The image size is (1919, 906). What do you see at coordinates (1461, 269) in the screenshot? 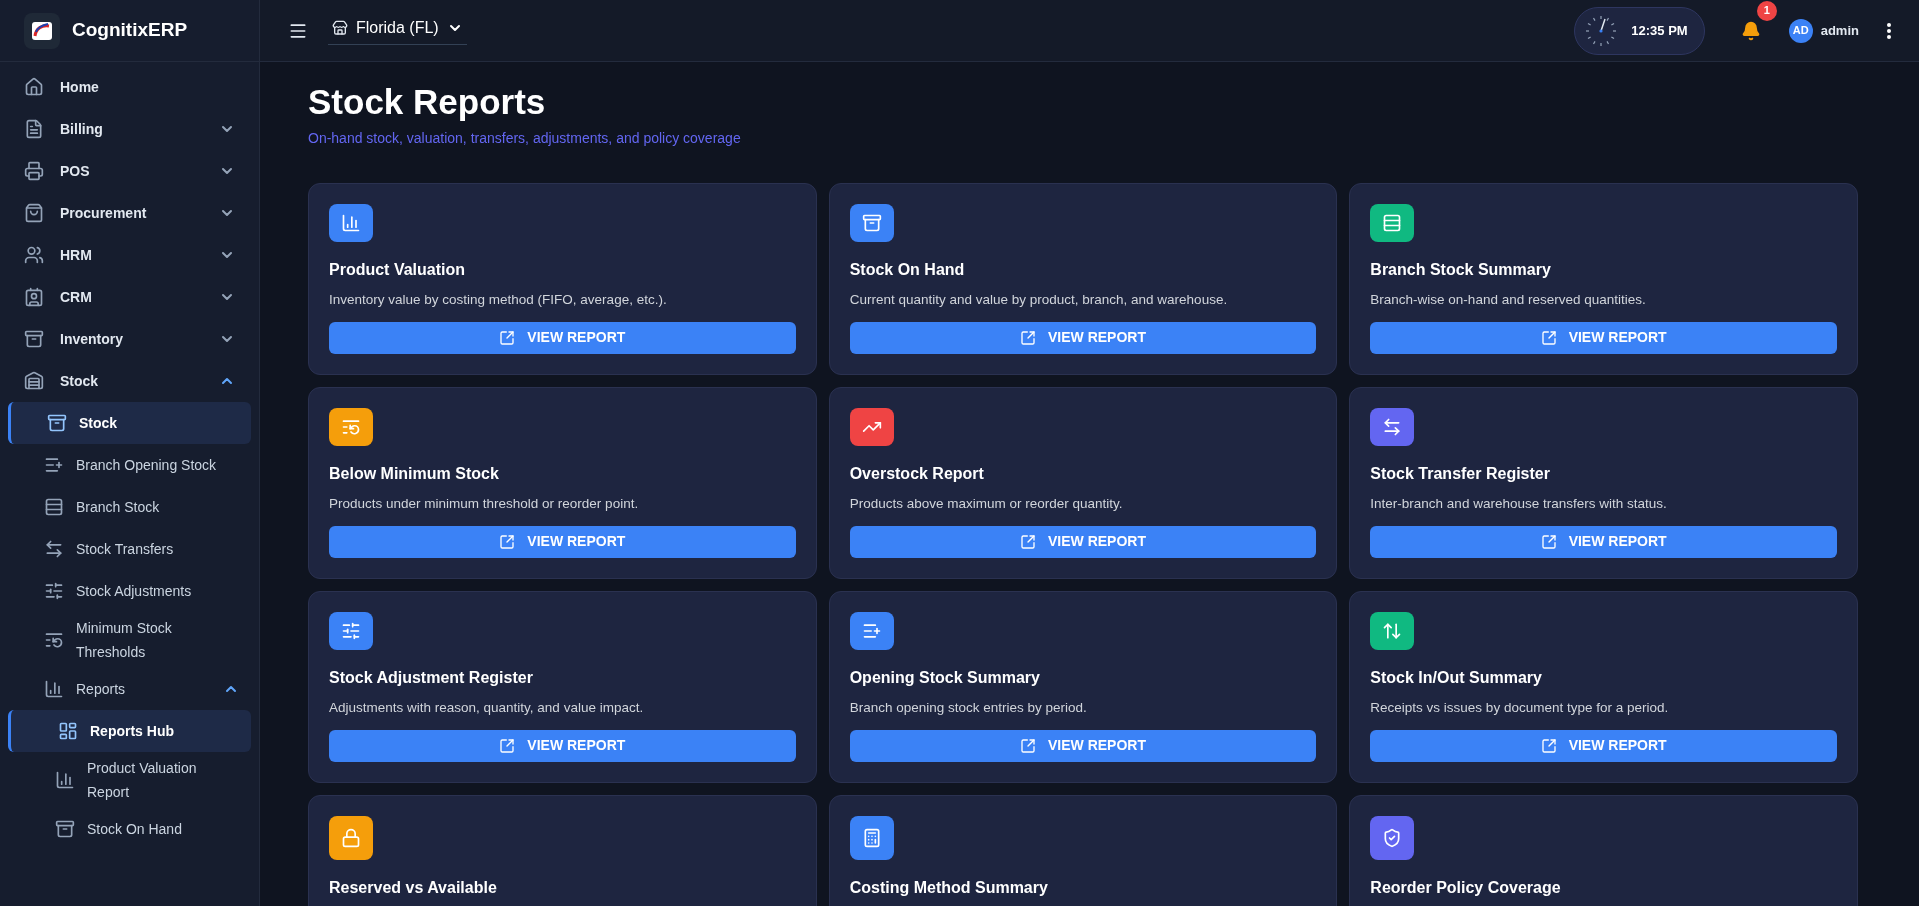
I see `report-title: Branch Stock Summary` at bounding box center [1461, 269].